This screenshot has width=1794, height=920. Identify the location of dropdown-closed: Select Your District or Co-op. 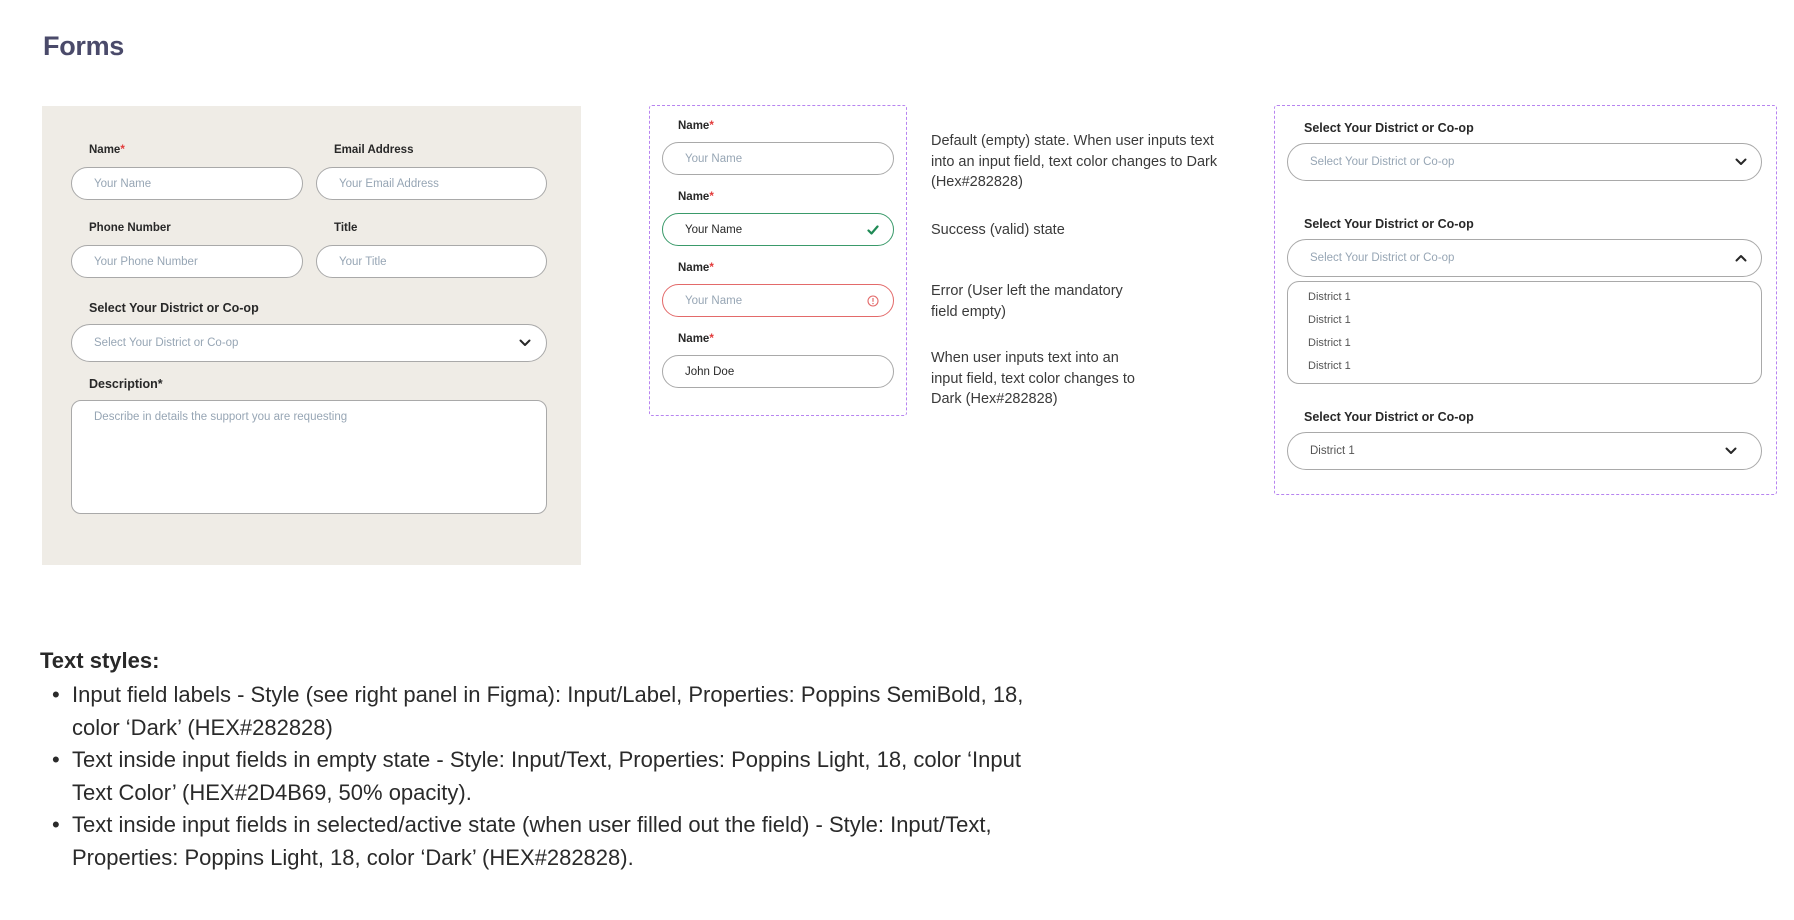
(1524, 162).